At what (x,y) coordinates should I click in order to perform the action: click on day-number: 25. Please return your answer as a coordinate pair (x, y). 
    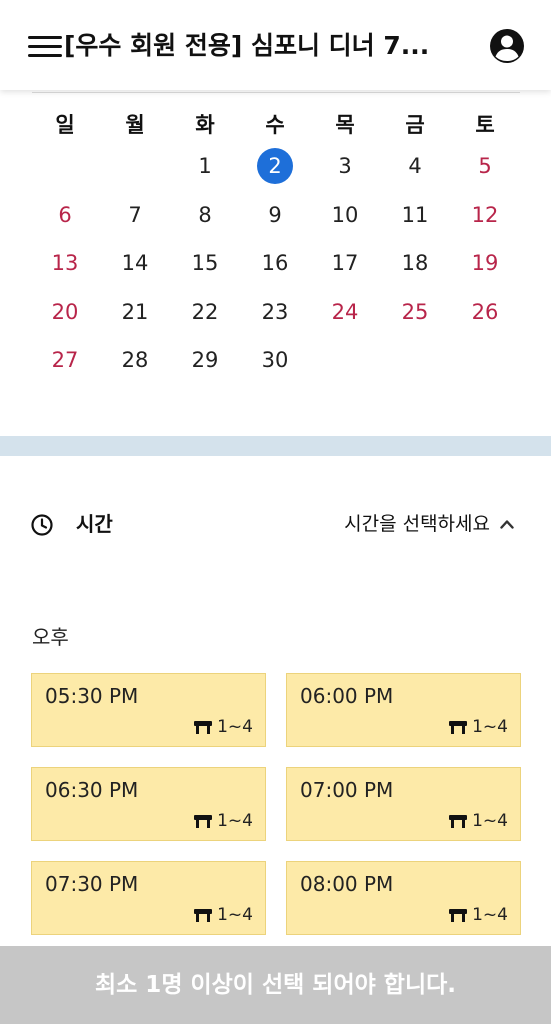
    Looking at the image, I should click on (415, 311).